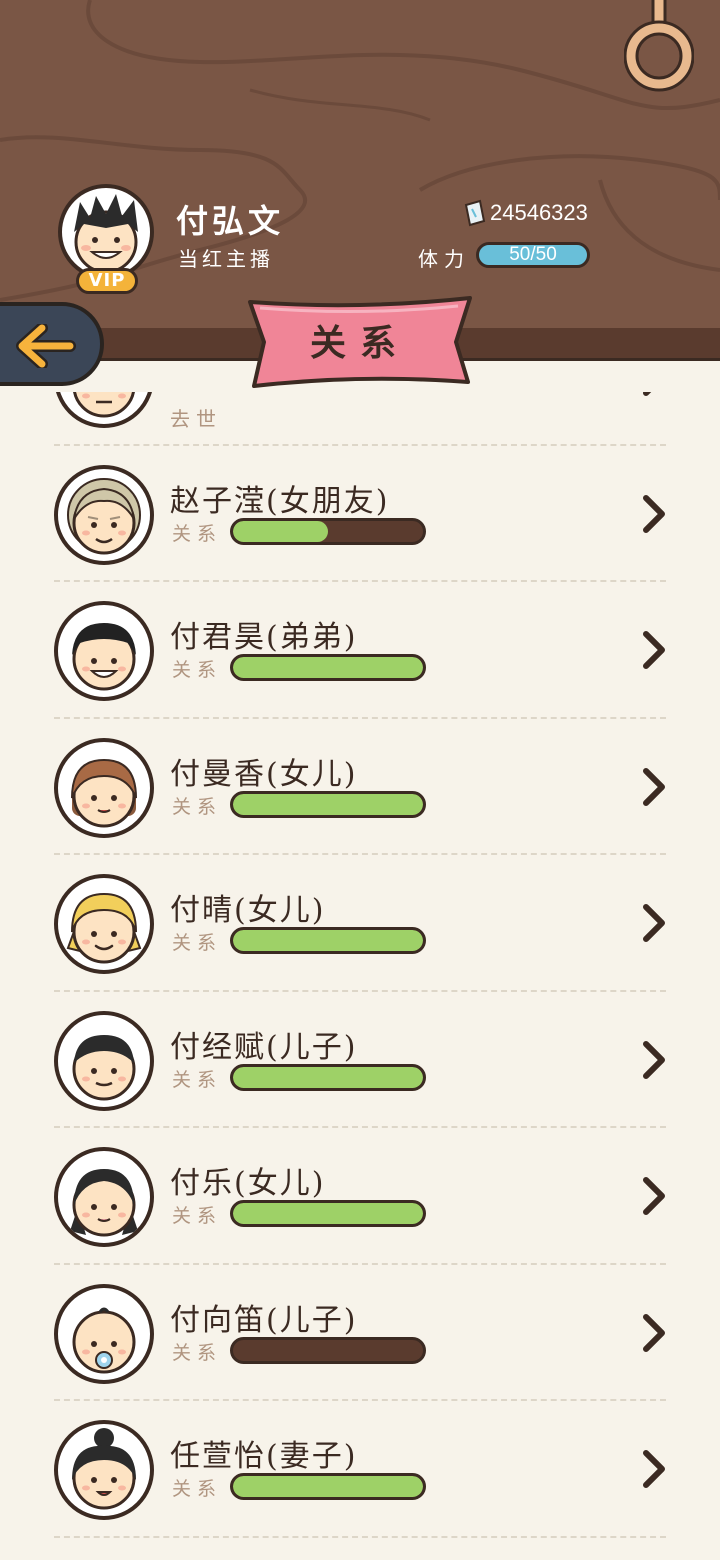  I want to click on relation-name: 付向笛(儿子), so click(264, 1320).